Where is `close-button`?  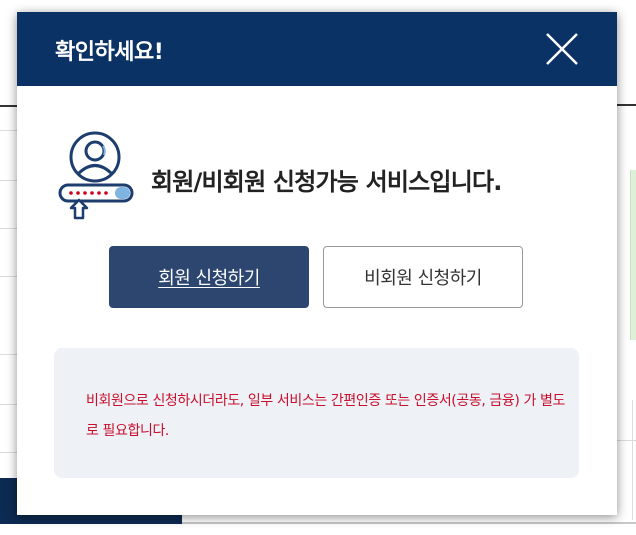
close-button is located at coordinates (562, 50).